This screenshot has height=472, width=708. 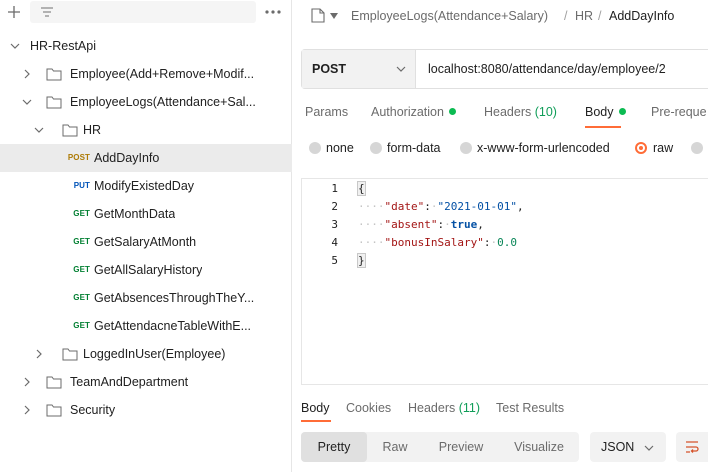 What do you see at coordinates (477, 206) in the screenshot?
I see `json-value: "2021-01-01"` at bounding box center [477, 206].